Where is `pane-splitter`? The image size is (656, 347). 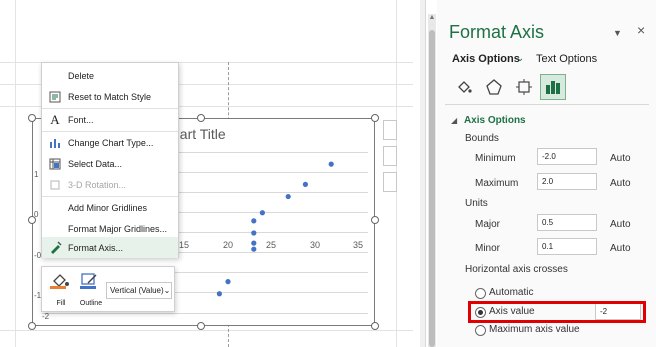
pane-splitter is located at coordinates (423, 173).